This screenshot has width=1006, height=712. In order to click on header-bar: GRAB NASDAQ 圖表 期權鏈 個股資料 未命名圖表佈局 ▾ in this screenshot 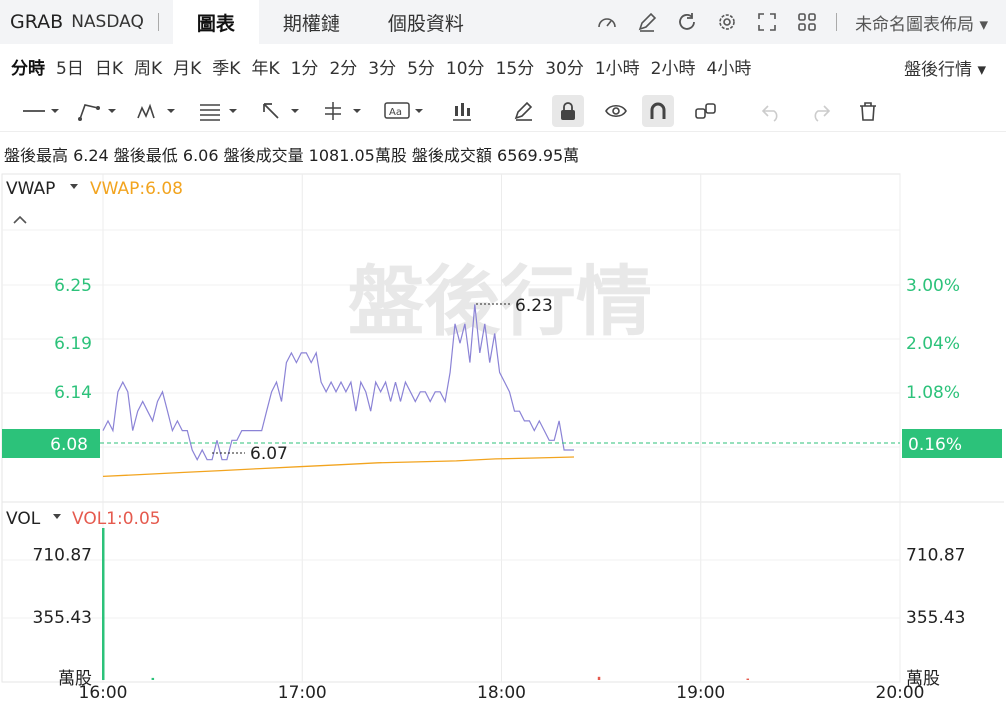, I will do `click(503, 22)`.